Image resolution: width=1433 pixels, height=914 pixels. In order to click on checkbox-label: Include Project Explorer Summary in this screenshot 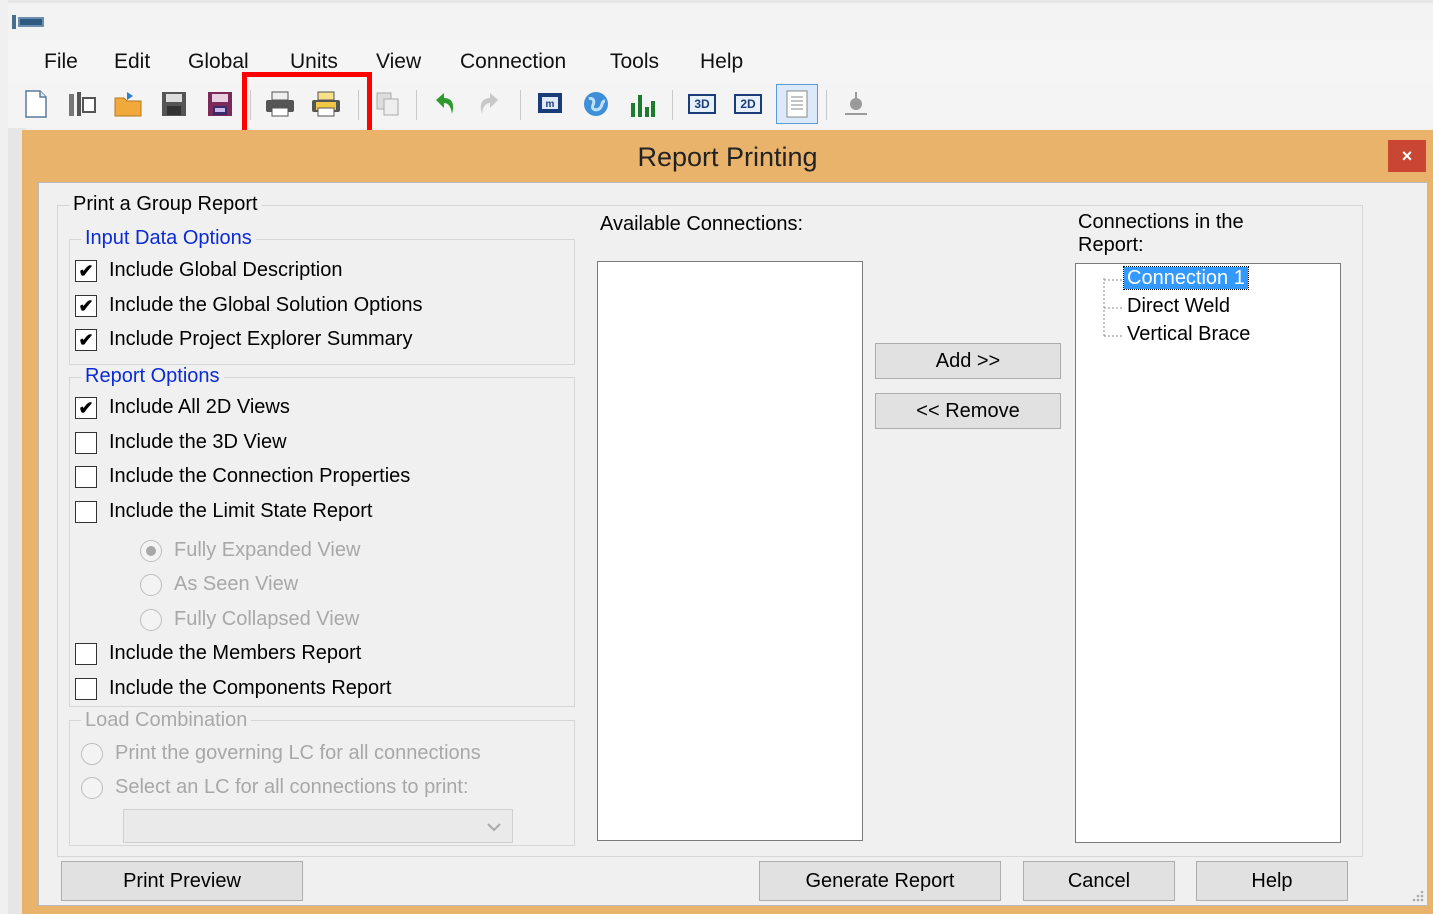, I will do `click(261, 339)`.